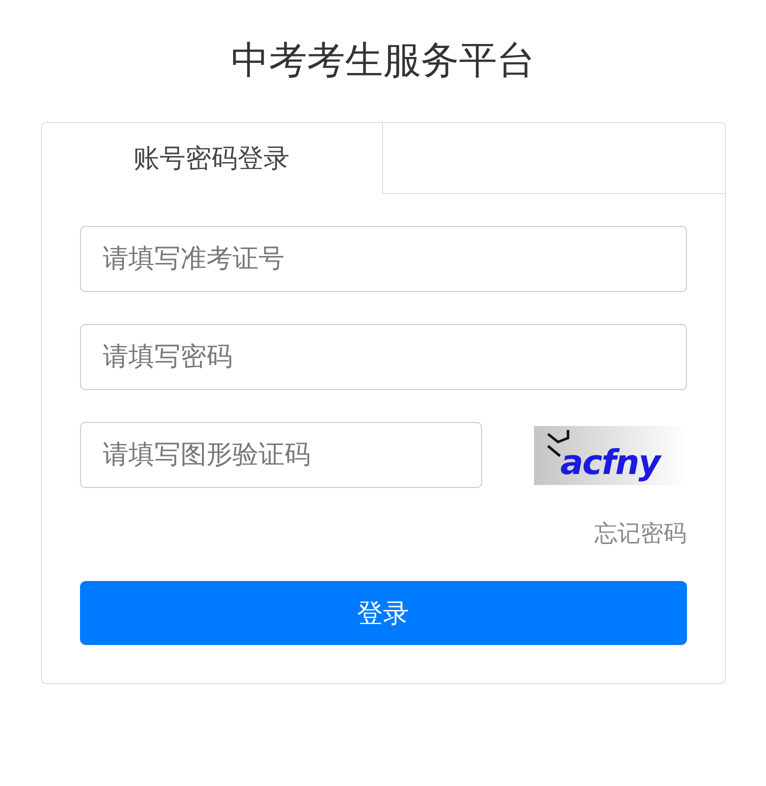 The image size is (766, 786). I want to click on password-field: 请填写密码, so click(383, 357).